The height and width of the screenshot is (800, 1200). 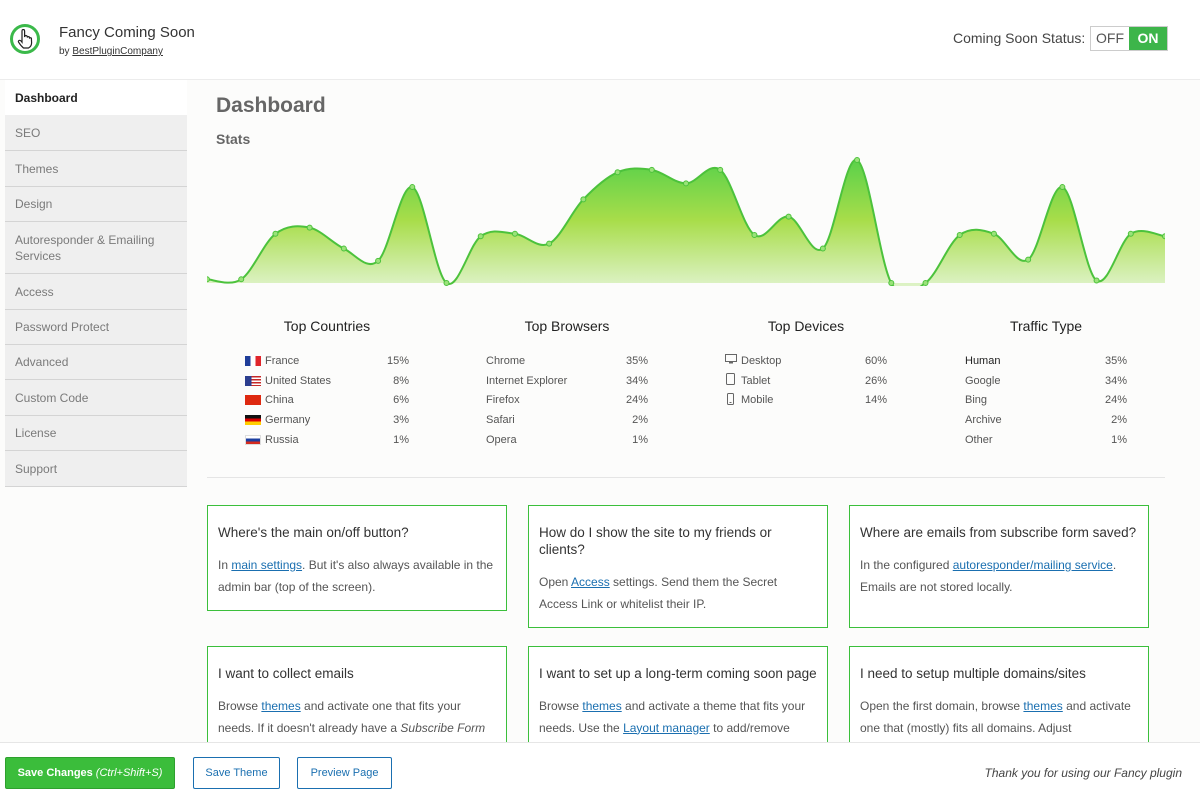 I want to click on sidebar-item-access: Access, so click(x=96, y=292).